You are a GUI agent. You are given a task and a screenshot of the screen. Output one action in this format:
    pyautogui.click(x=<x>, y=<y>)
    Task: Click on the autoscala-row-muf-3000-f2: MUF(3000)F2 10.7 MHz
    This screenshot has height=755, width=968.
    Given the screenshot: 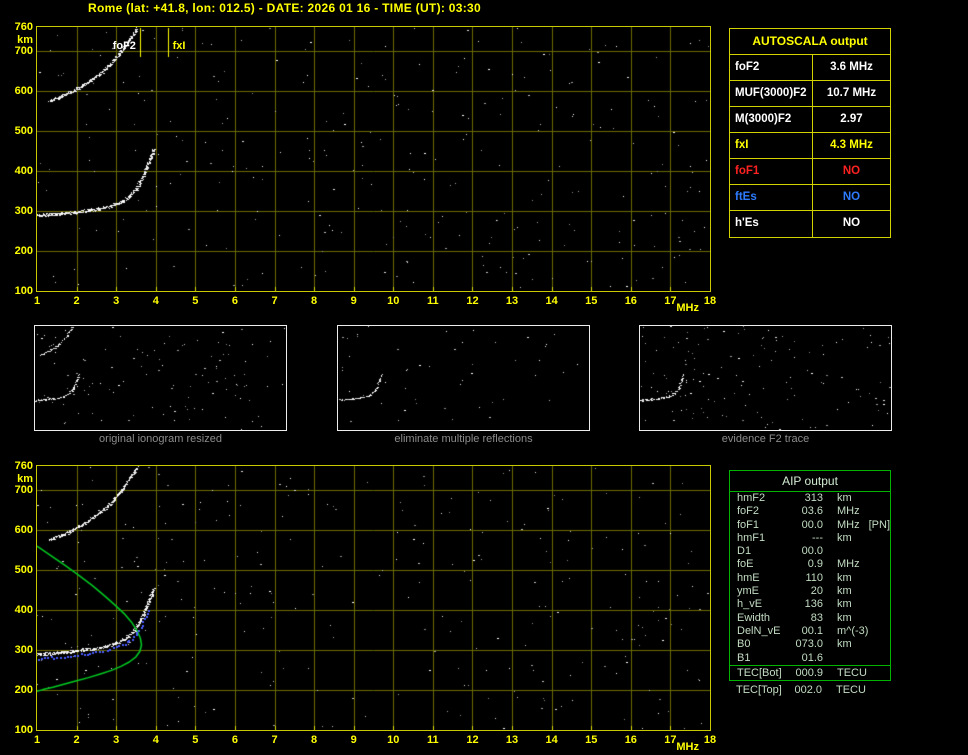 What is the action you would take?
    pyautogui.click(x=810, y=94)
    